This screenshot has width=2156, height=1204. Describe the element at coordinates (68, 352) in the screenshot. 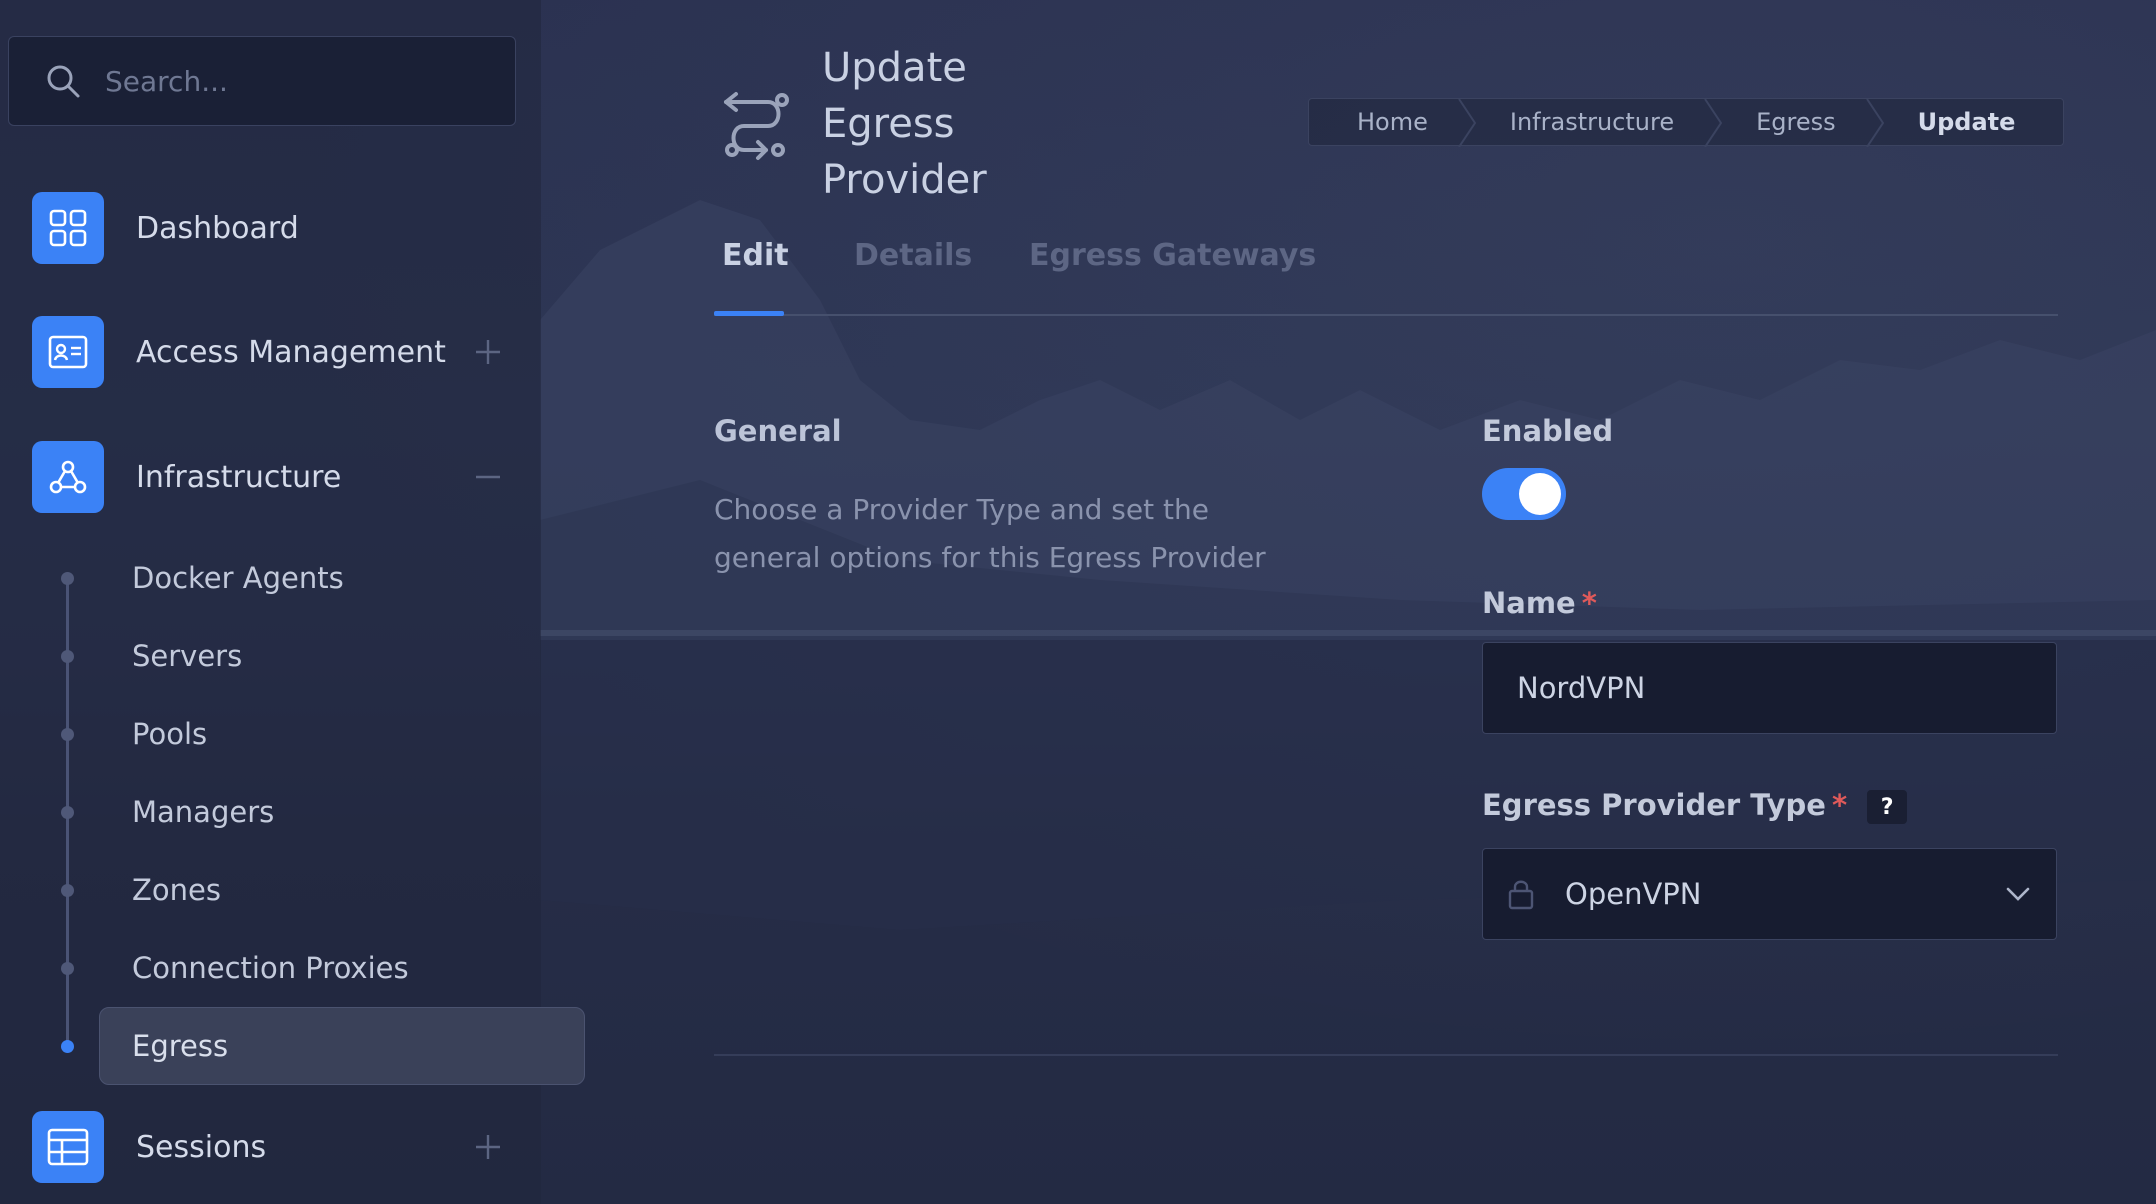

I see `id-card-icon` at that location.